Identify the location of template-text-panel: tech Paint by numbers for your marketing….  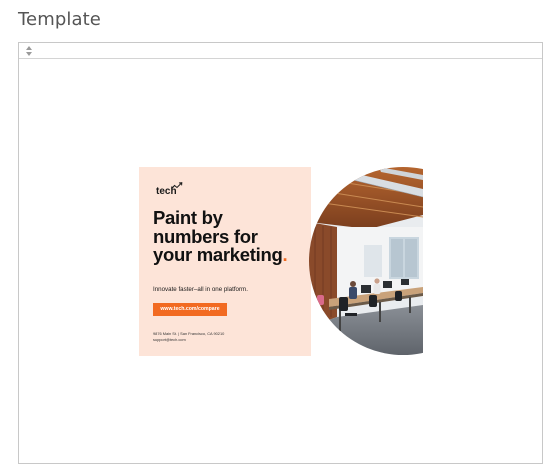
(225, 261).